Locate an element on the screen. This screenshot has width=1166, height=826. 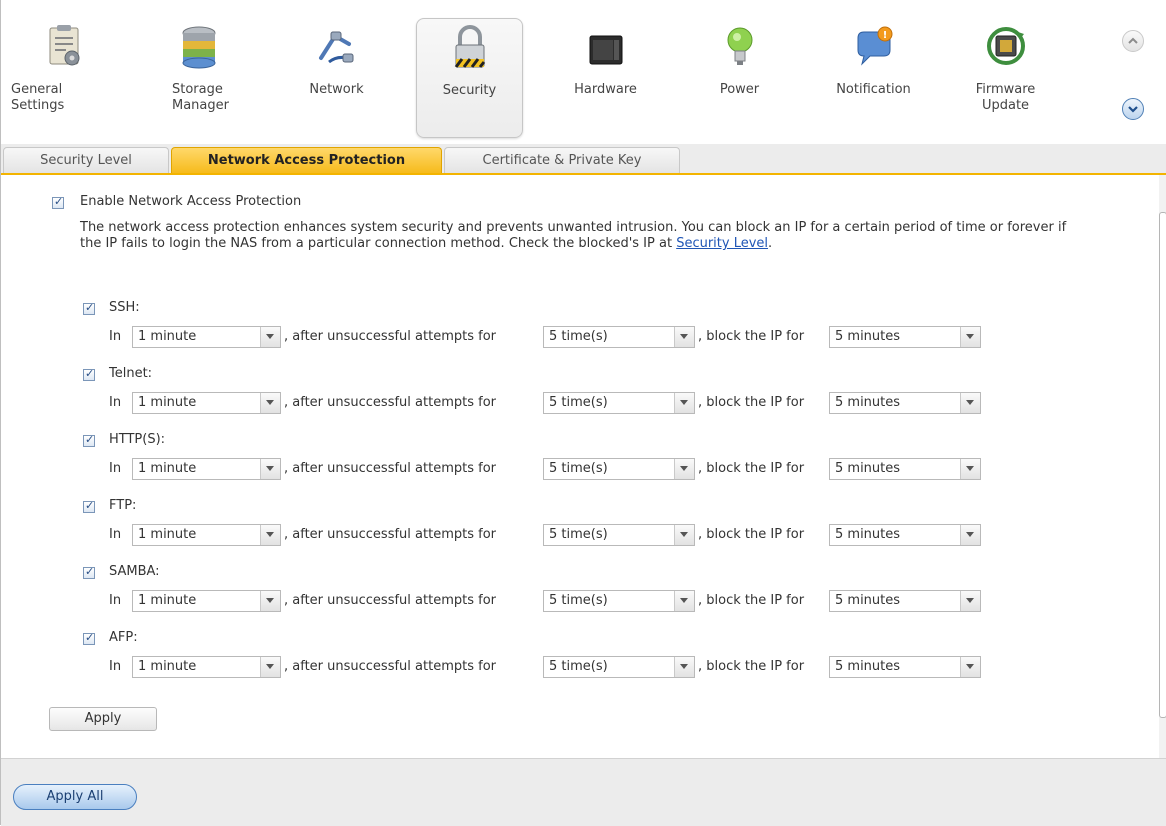
apply-button: Apply is located at coordinates (103, 719).